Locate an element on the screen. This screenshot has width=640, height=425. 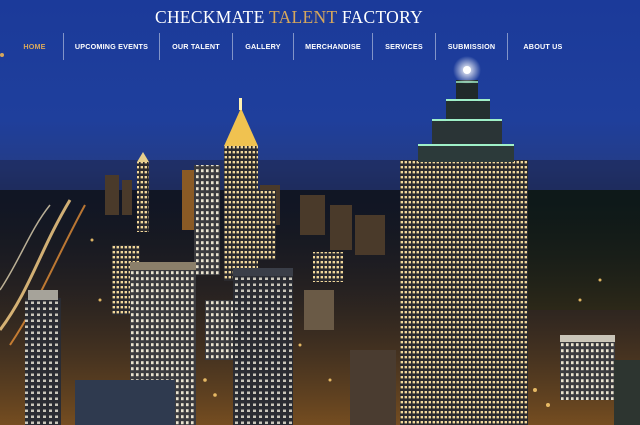
site-title: CHECKMATE TALENT FACTORY is located at coordinates (289, 17).